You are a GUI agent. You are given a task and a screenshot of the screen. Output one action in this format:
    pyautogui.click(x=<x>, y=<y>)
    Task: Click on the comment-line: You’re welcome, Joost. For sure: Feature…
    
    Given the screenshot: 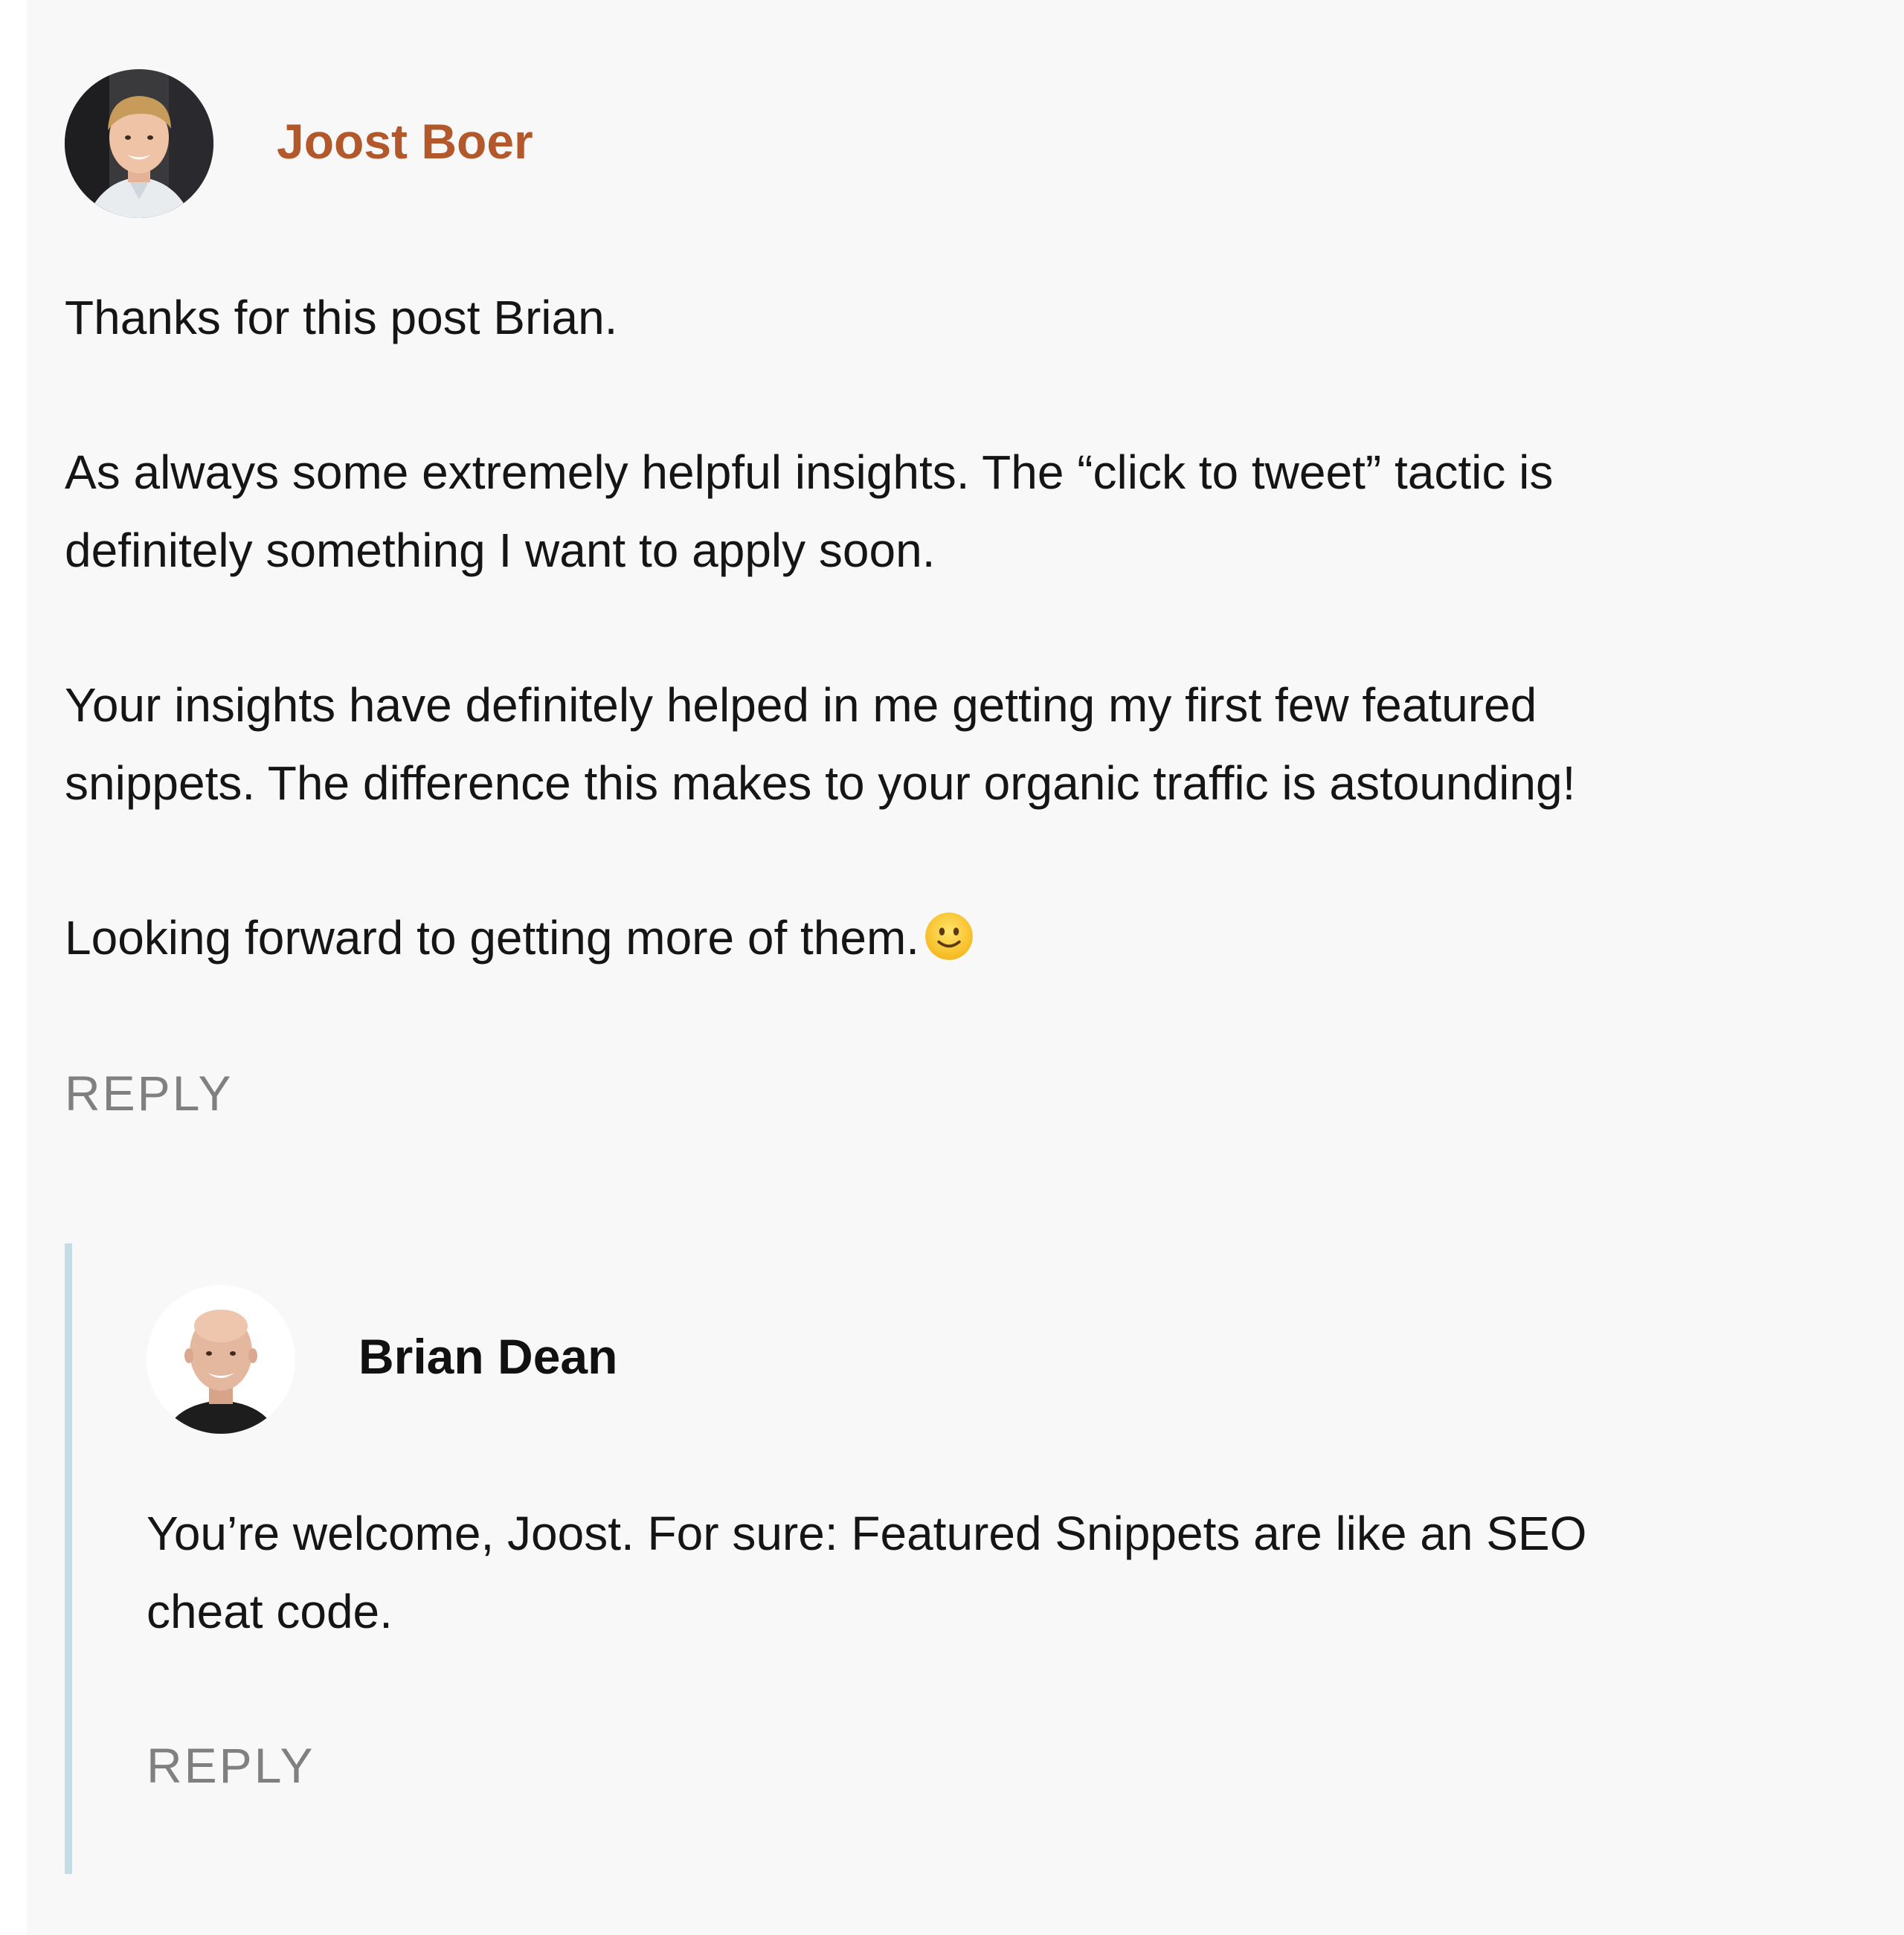 What is the action you would take?
    pyautogui.click(x=867, y=1533)
    